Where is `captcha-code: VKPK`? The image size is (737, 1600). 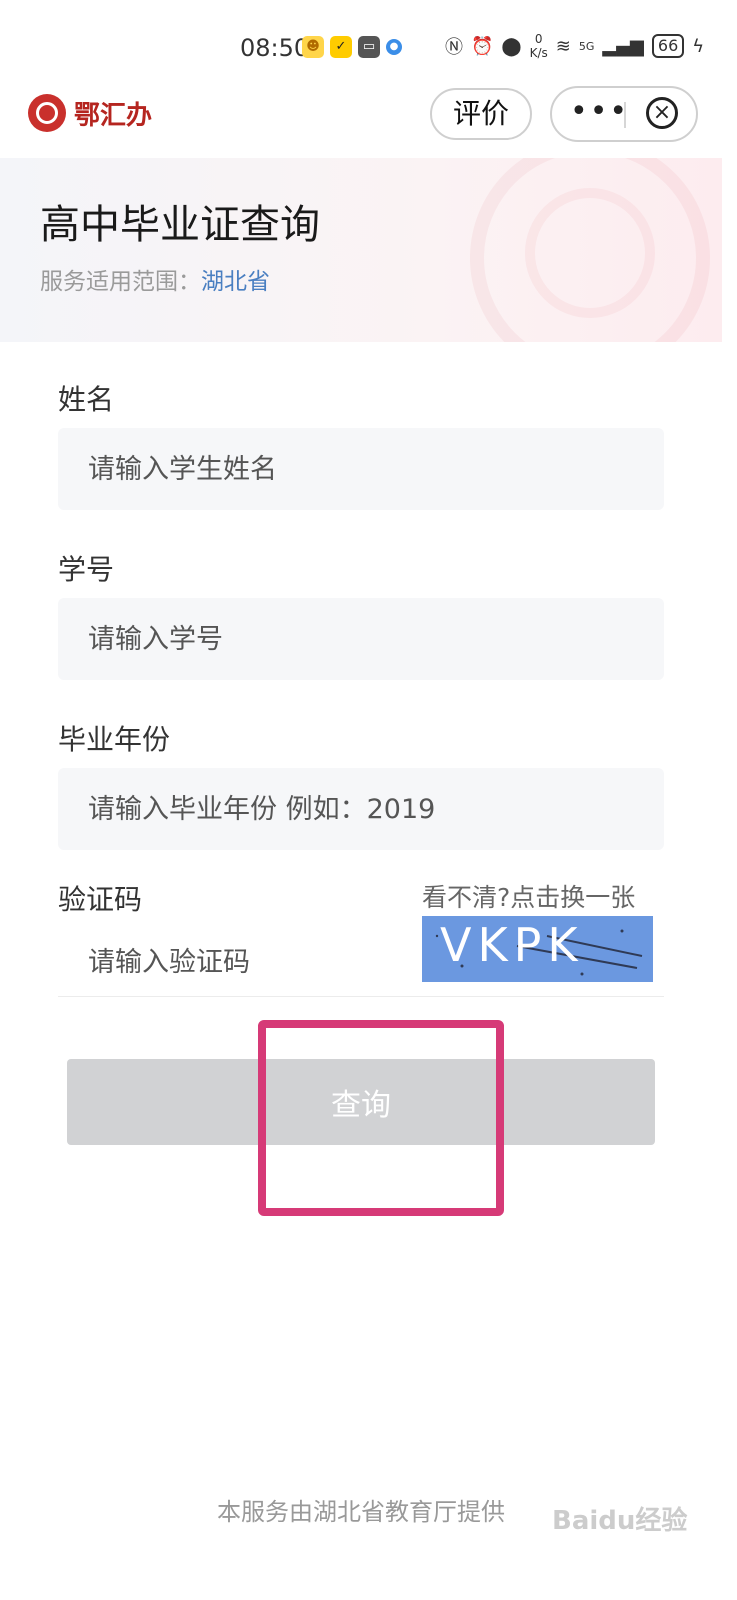 captcha-code: VKPK is located at coordinates (512, 945).